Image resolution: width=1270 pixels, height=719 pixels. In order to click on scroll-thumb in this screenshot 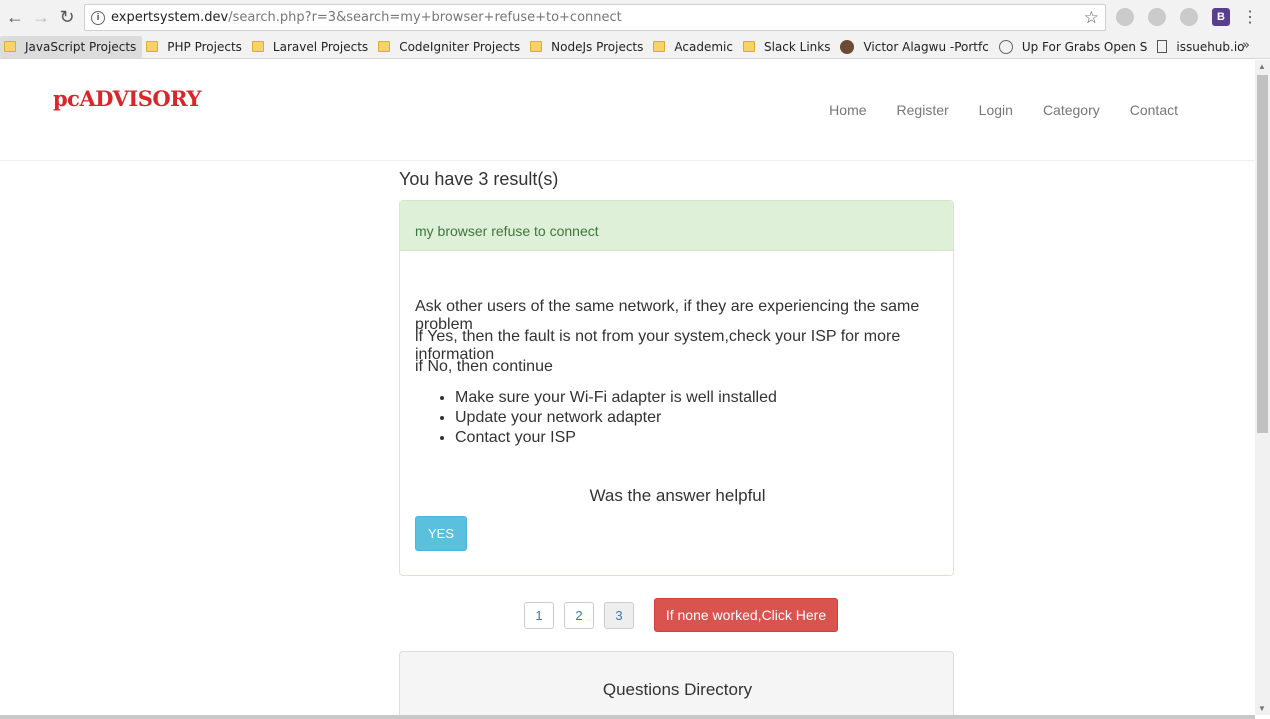, I will do `click(1262, 254)`.